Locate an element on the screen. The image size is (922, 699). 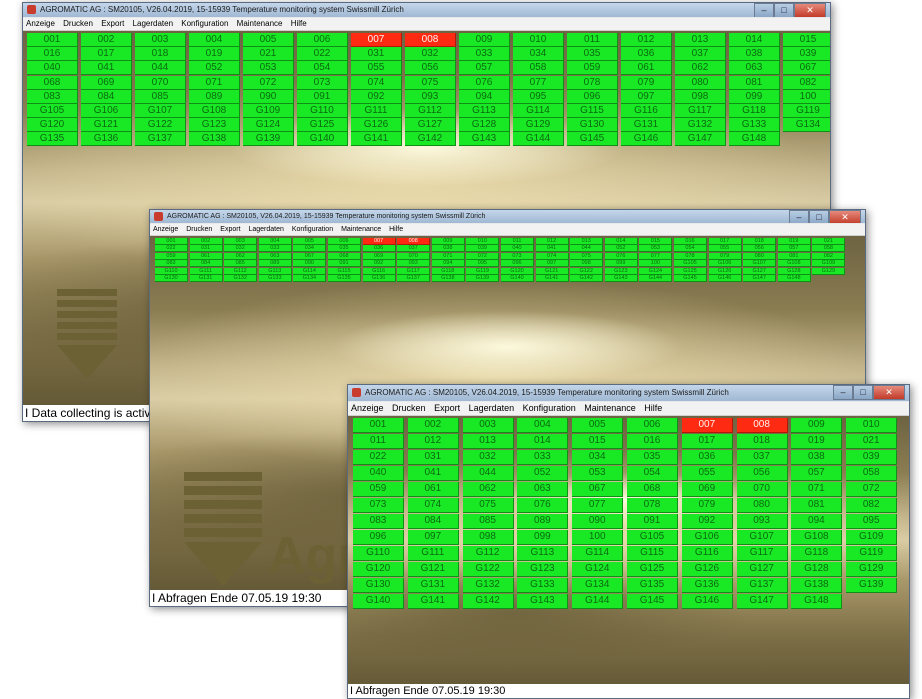
sensor-cell: G122 is located at coordinates (488, 569).